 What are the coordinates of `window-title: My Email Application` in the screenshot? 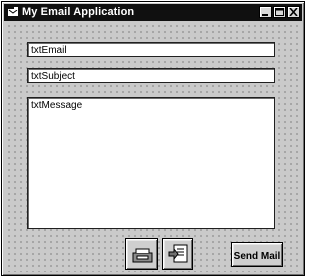 It's located at (78, 12).